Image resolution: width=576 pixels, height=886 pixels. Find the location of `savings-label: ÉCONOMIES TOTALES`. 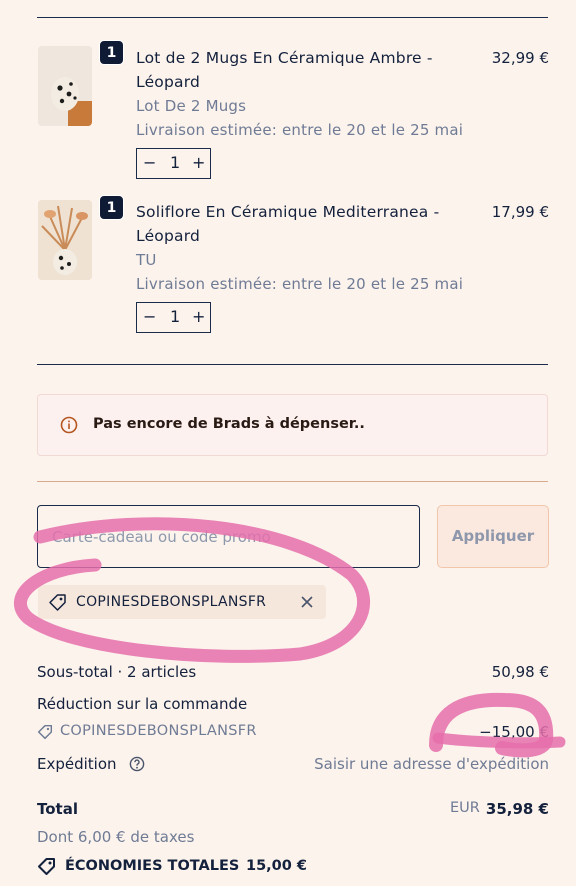

savings-label: ÉCONOMIES TOTALES is located at coordinates (152, 866).